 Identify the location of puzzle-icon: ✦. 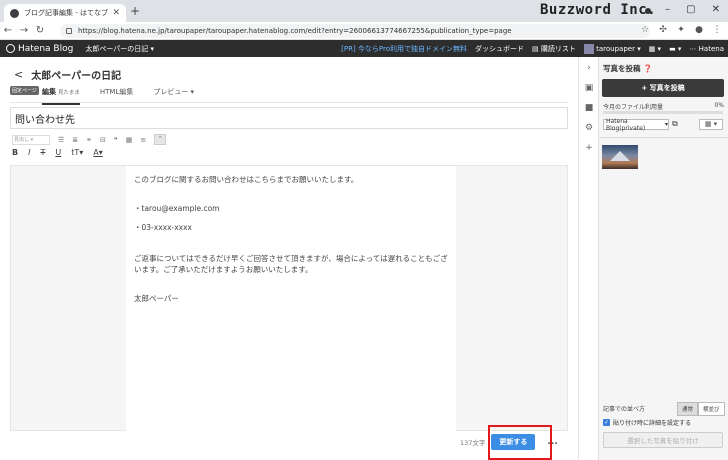
(681, 30).